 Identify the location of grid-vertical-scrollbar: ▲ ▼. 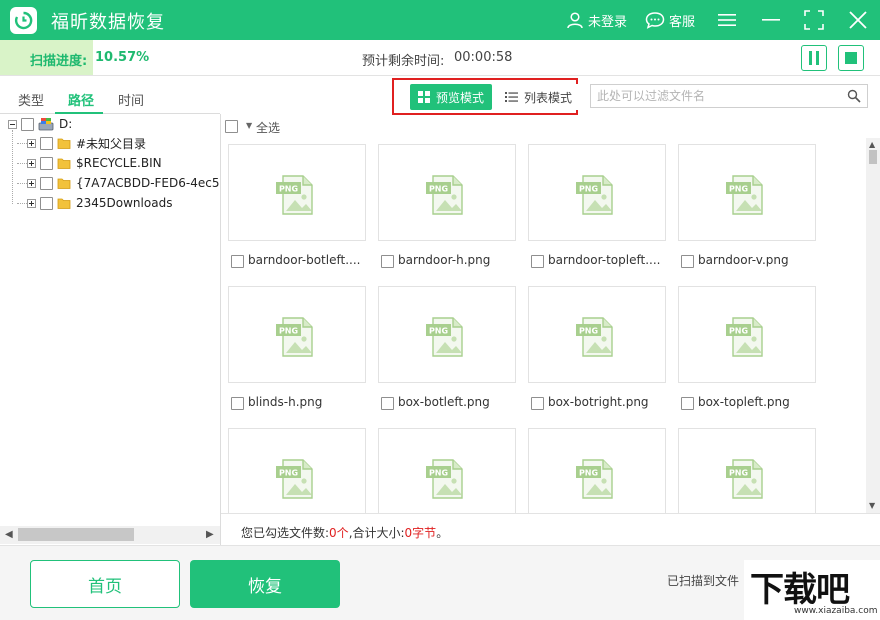
(873, 325).